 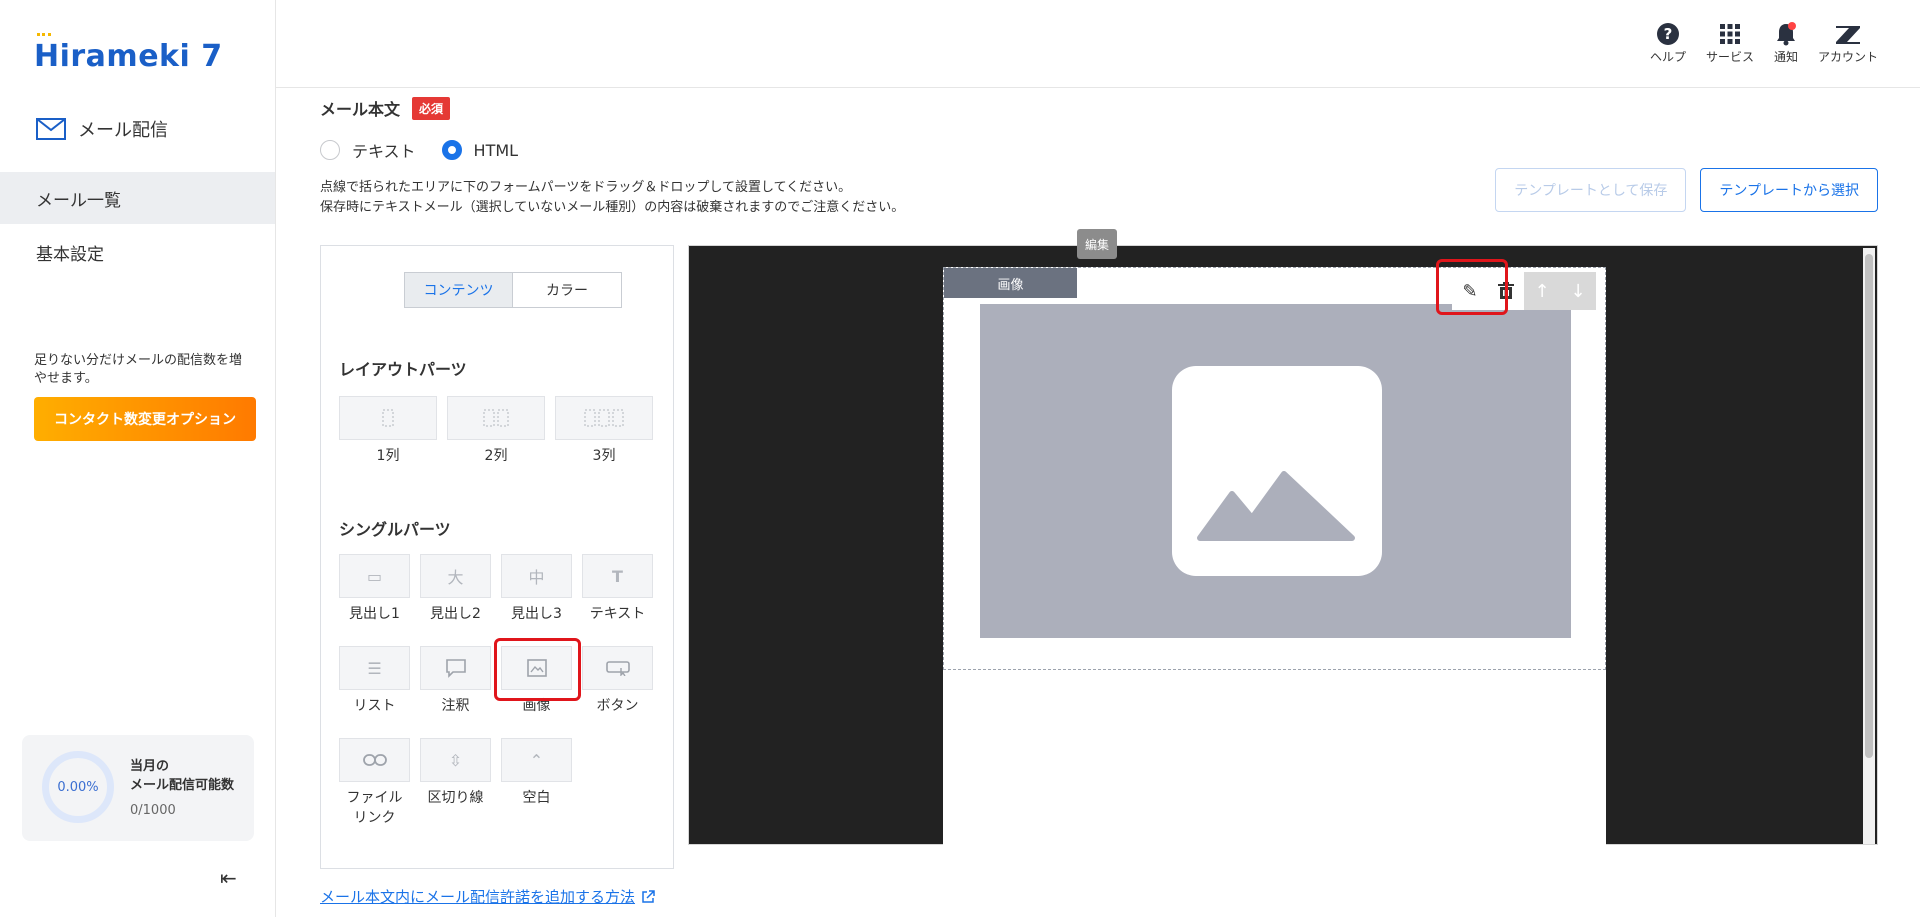 I want to click on text-icon: T, so click(x=617, y=576).